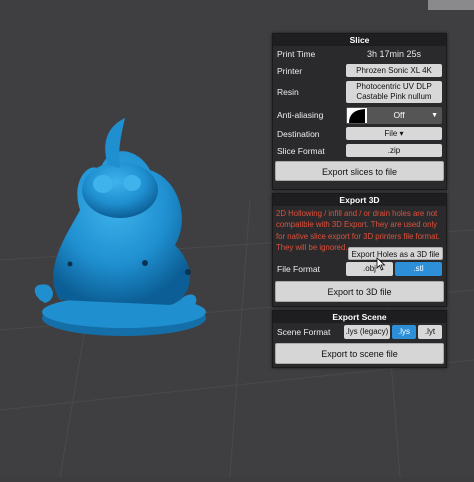 The height and width of the screenshot is (482, 474). Describe the element at coordinates (290, 70) in the screenshot. I see `printer-label: Printer` at that location.